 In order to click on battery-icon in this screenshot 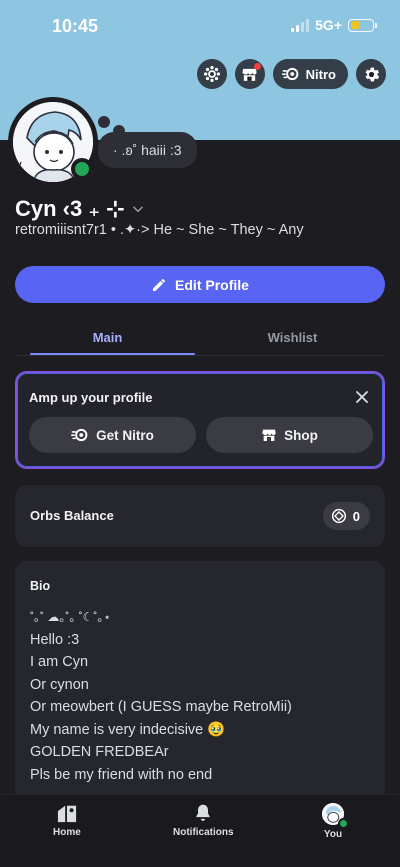, I will do `click(362, 25)`.